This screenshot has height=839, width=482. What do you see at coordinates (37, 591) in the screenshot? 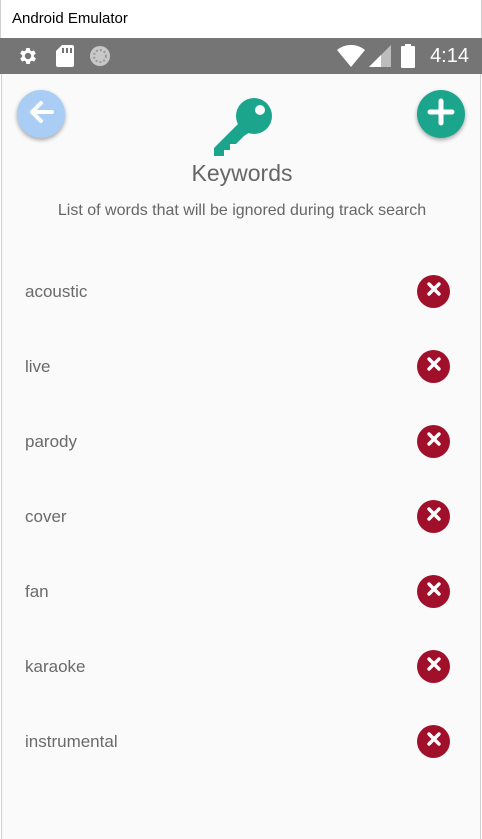
I see `keyword-label: fan` at bounding box center [37, 591].